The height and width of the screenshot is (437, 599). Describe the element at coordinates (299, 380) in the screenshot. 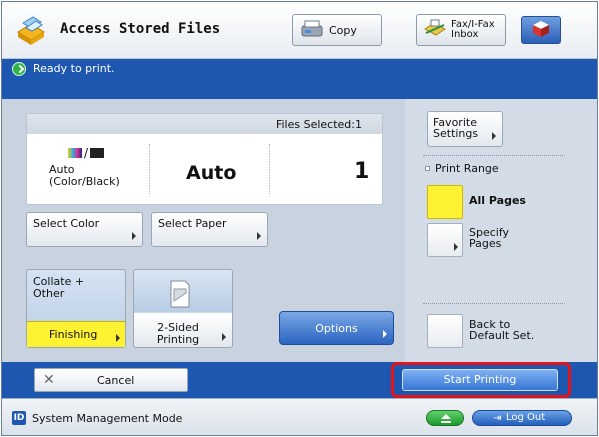

I see `action-bar: ✕ Cancel Start Printing` at that location.